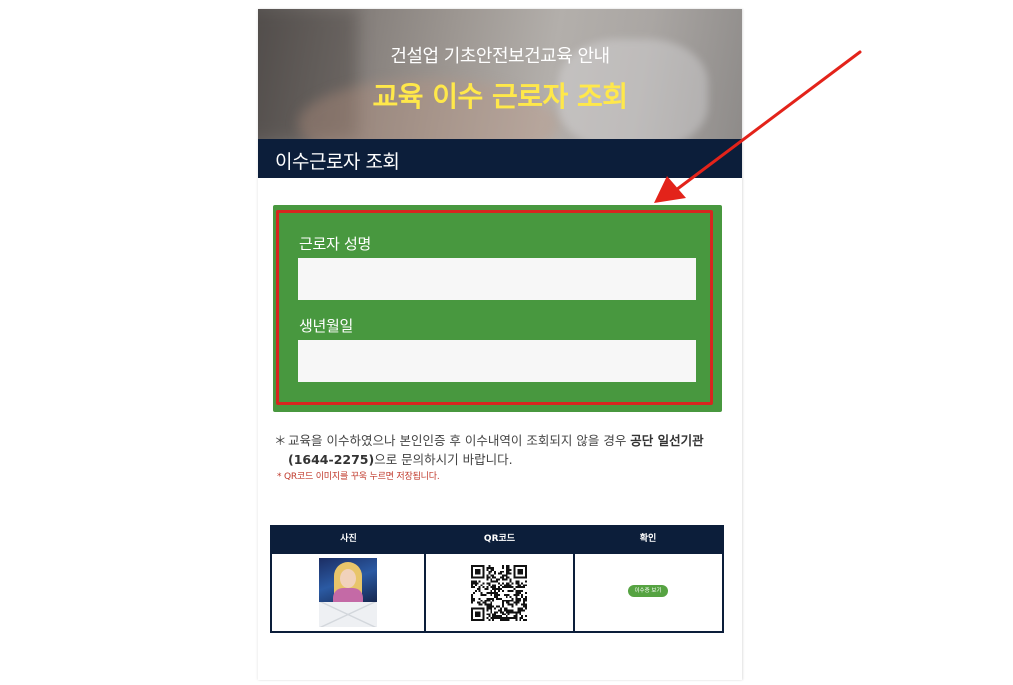 The image size is (1013, 685). I want to click on lookup-form: 근로자 성명 생년월일, so click(497, 308).